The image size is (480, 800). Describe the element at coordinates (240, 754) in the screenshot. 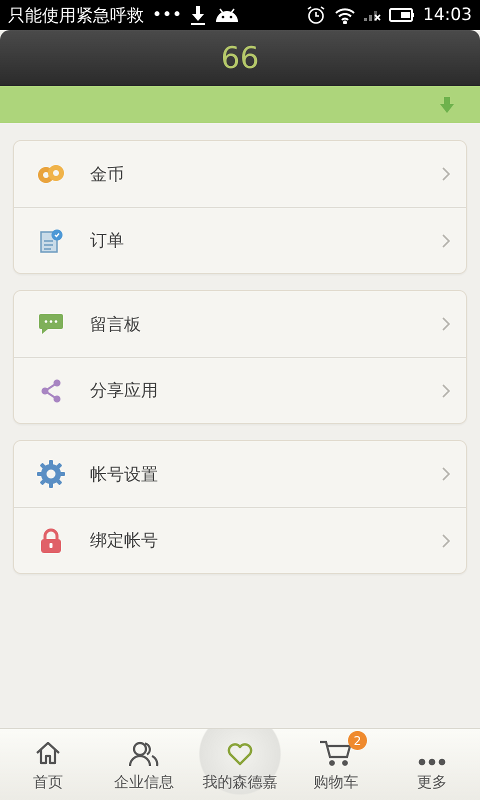

I see `heart-icon` at that location.